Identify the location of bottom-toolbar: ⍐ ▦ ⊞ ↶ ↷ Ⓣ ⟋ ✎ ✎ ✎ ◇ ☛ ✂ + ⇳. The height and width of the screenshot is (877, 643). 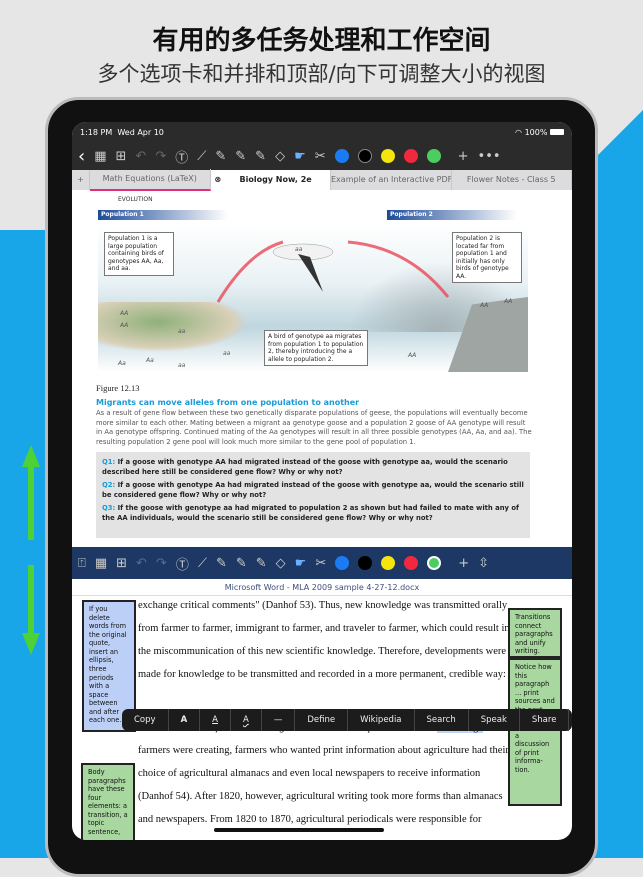
(322, 563).